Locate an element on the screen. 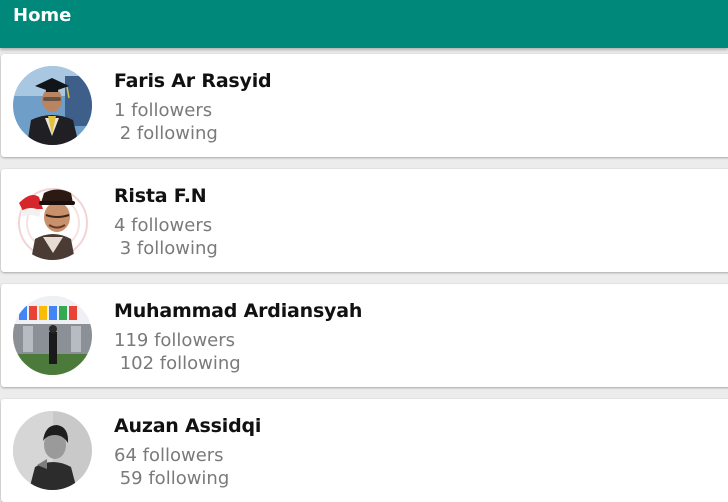 The height and width of the screenshot is (502, 728). hat-illustration-avatar is located at coordinates (52, 220).